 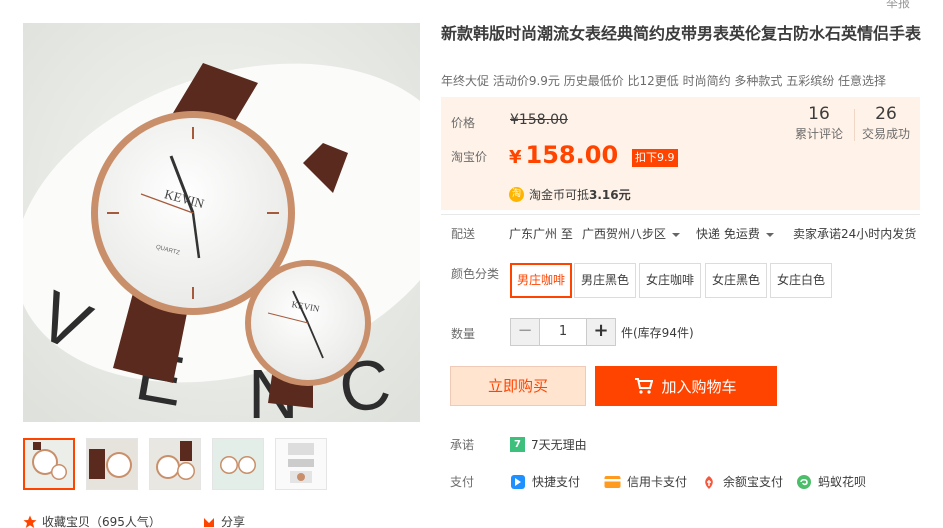 What do you see at coordinates (804, 481) in the screenshot?
I see `huabei-icon` at bounding box center [804, 481].